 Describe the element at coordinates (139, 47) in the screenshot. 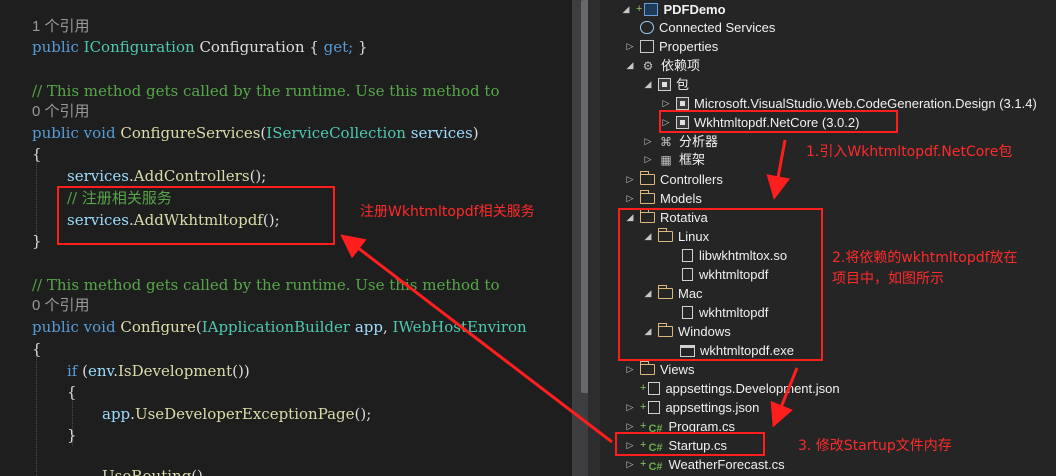

I see `type-name: IConfiguration` at that location.